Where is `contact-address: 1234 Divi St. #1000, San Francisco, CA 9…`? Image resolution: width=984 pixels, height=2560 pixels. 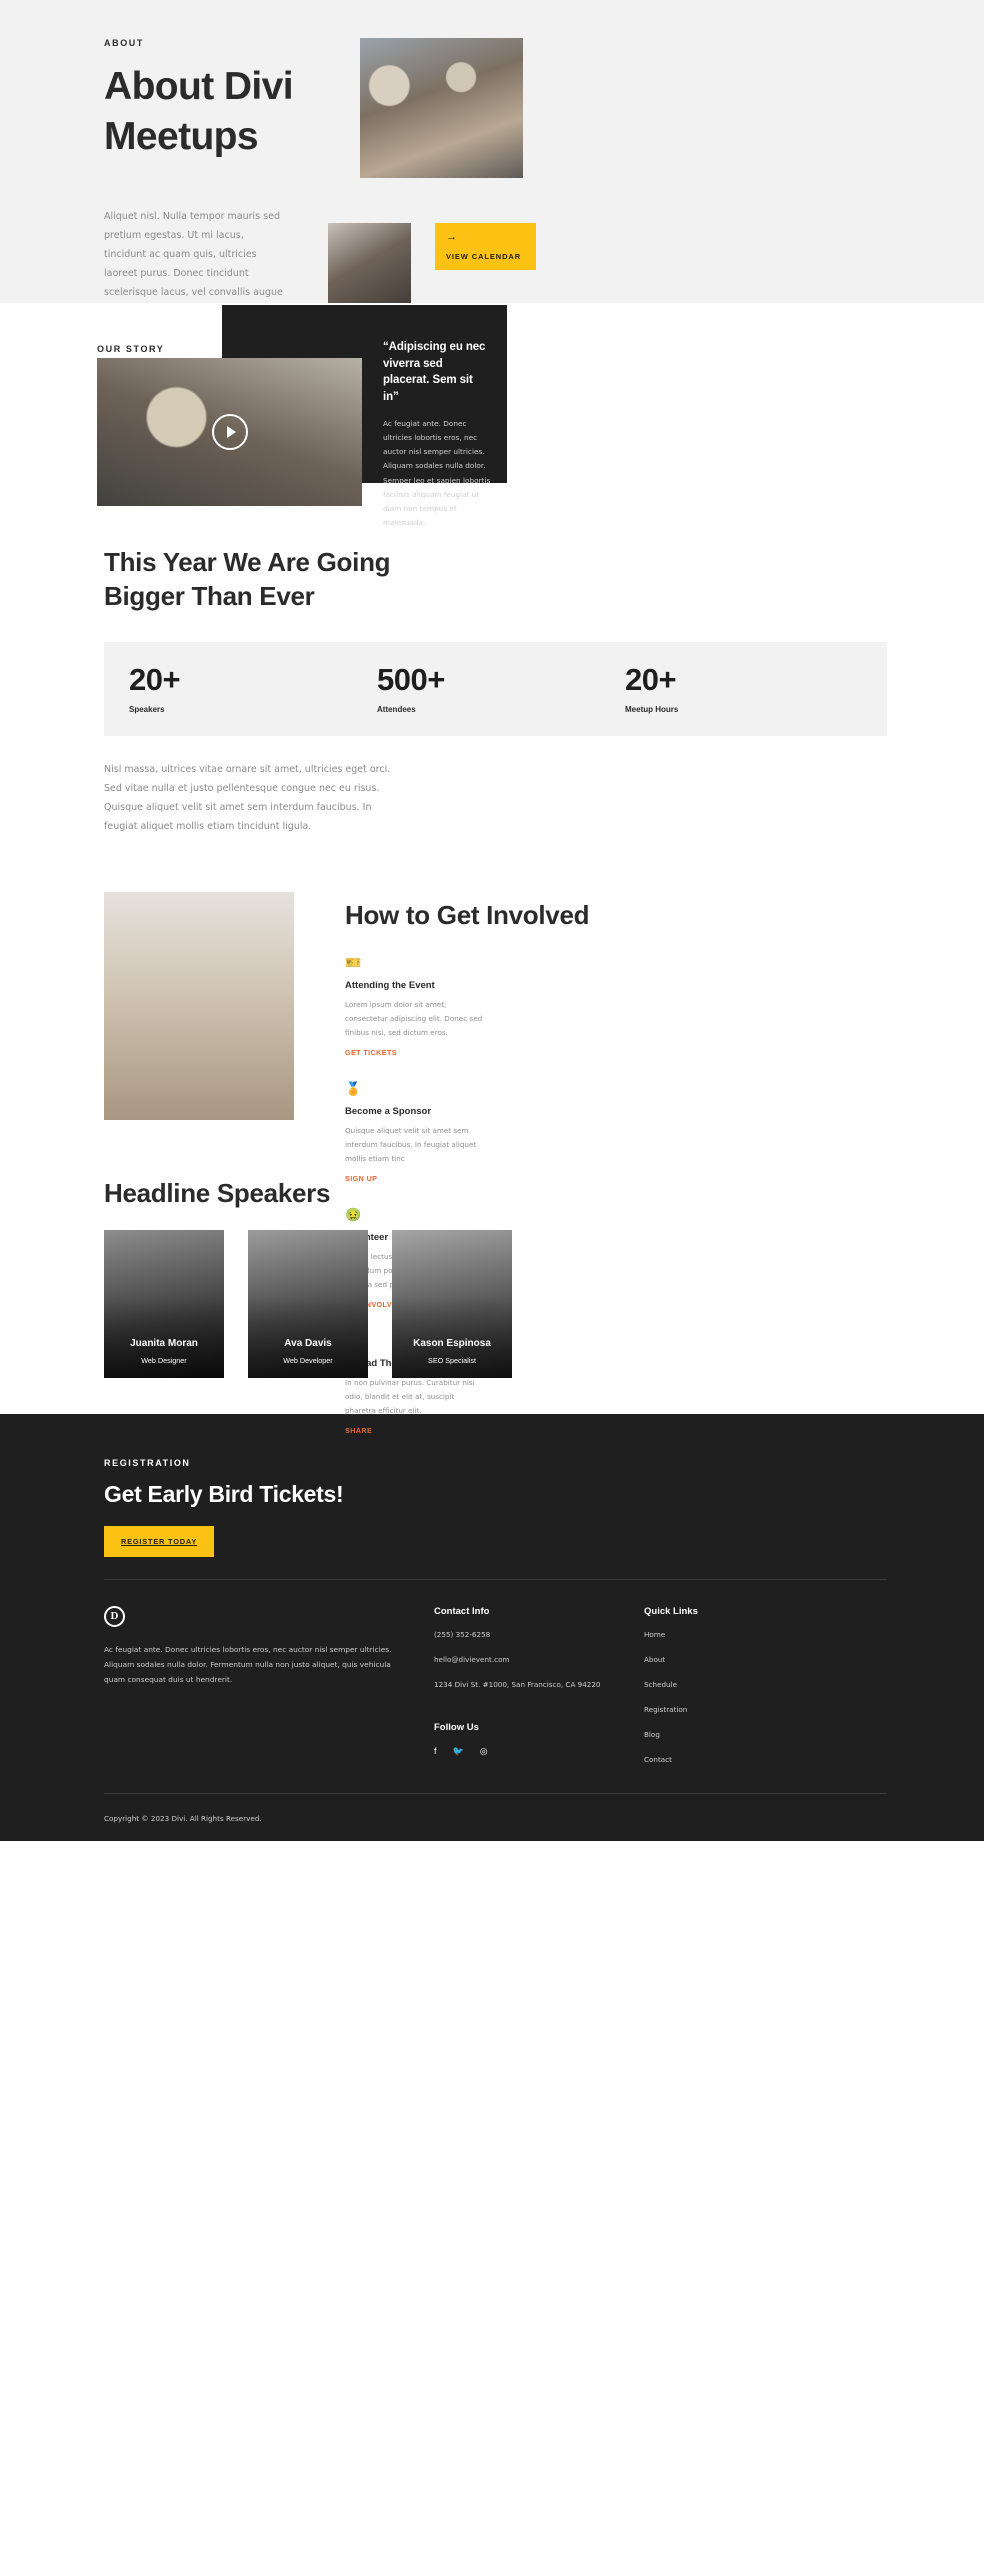 contact-address: 1234 Divi St. #1000, San Francisco, CA 9… is located at coordinates (517, 1684).